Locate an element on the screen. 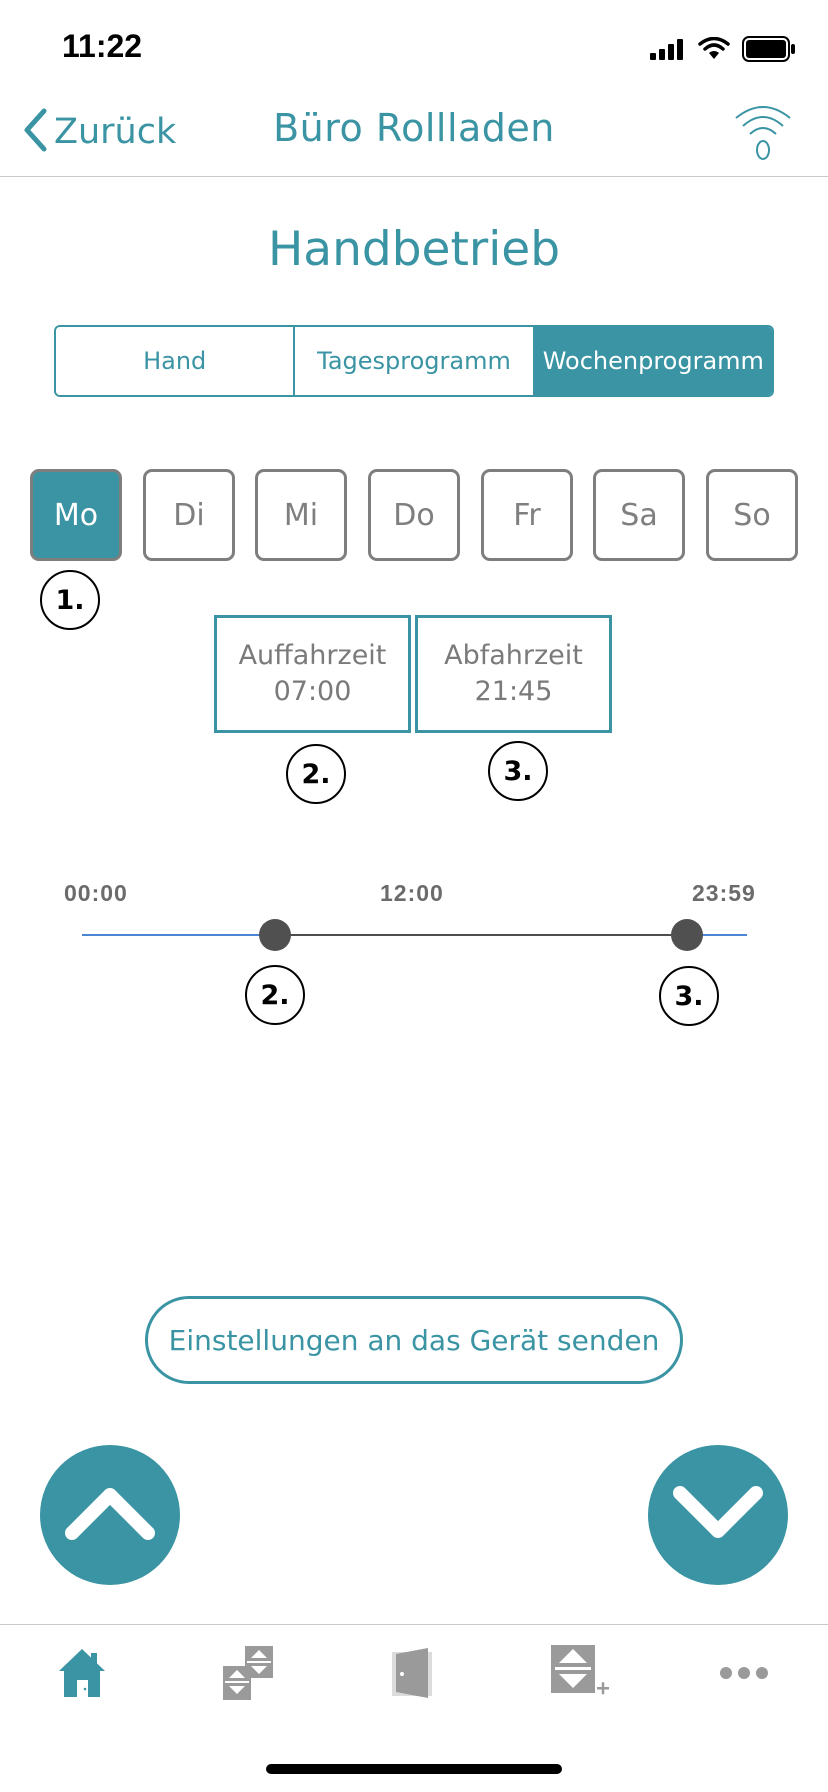  segment-hand: Hand is located at coordinates (175, 361).